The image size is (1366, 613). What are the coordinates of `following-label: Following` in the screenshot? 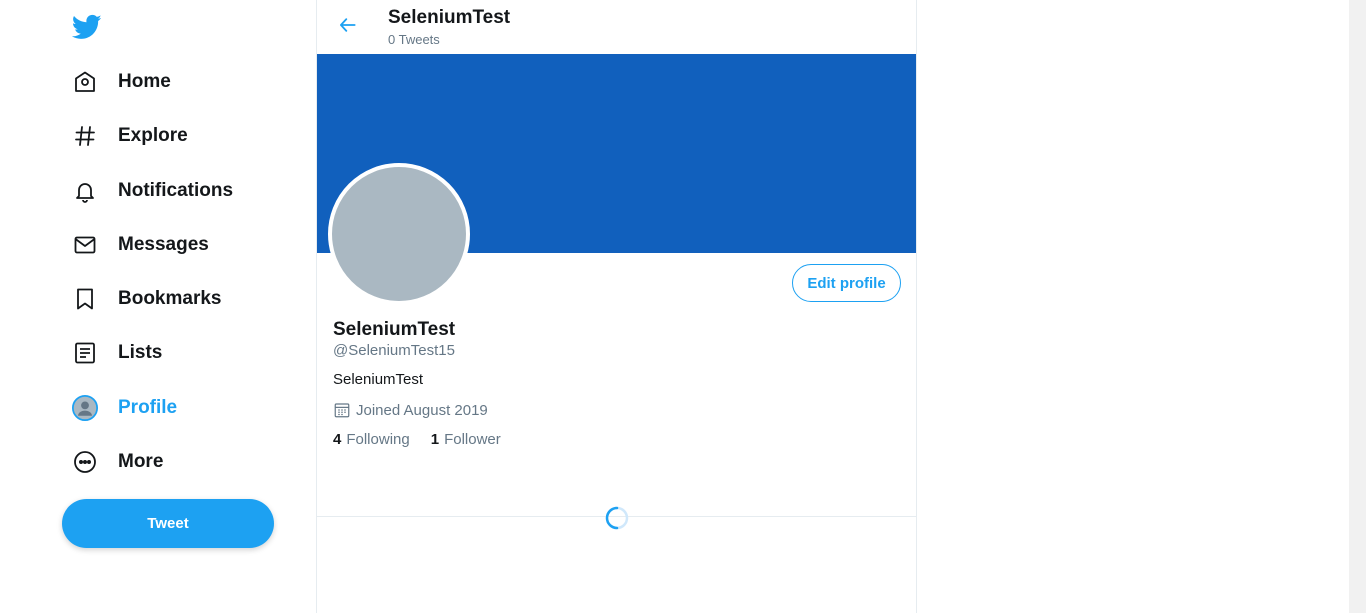 It's located at (378, 439).